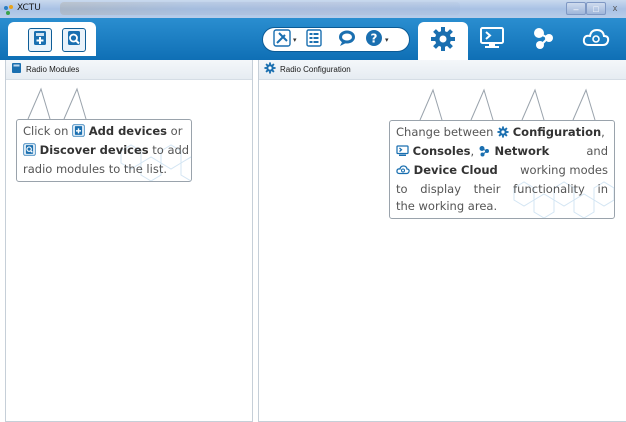 This screenshot has height=422, width=626. What do you see at coordinates (295, 40) in the screenshot?
I see `tools-caret: ▾` at bounding box center [295, 40].